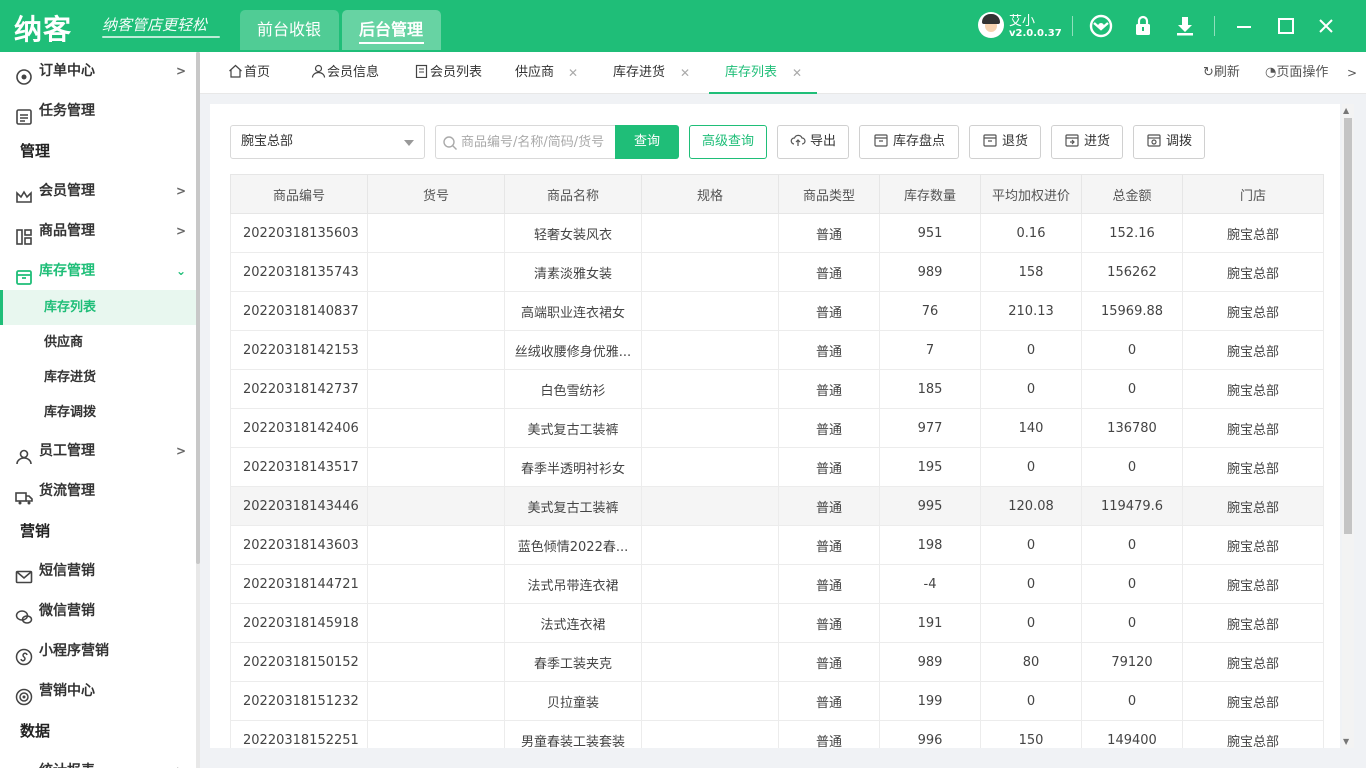 Image resolution: width=1366 pixels, height=768 pixels. What do you see at coordinates (436, 194) in the screenshot?
I see `column-header: 货号` at bounding box center [436, 194].